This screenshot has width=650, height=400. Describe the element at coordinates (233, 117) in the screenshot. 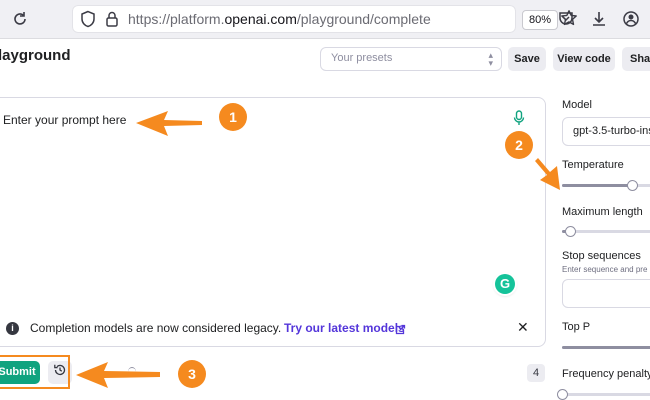

I see `annotation-badge-1: 1` at that location.